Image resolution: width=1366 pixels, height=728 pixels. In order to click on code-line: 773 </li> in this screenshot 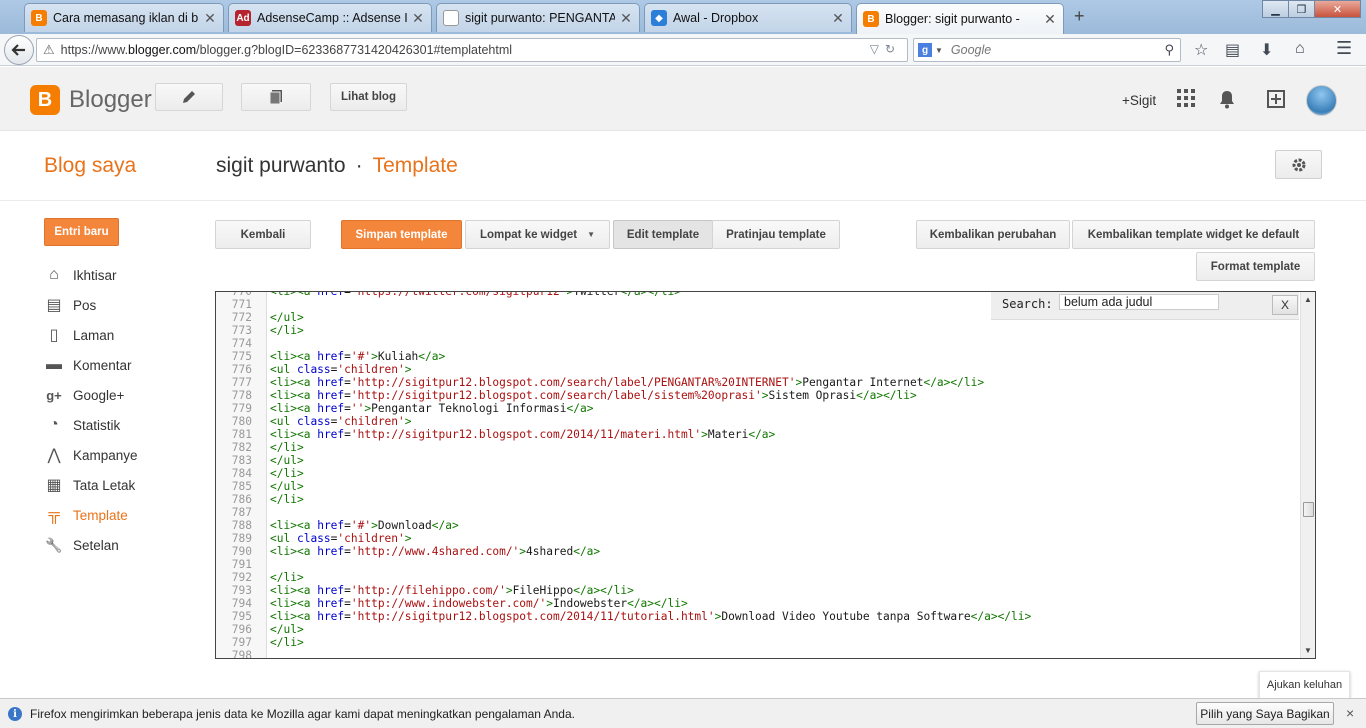, I will do `click(758, 330)`.